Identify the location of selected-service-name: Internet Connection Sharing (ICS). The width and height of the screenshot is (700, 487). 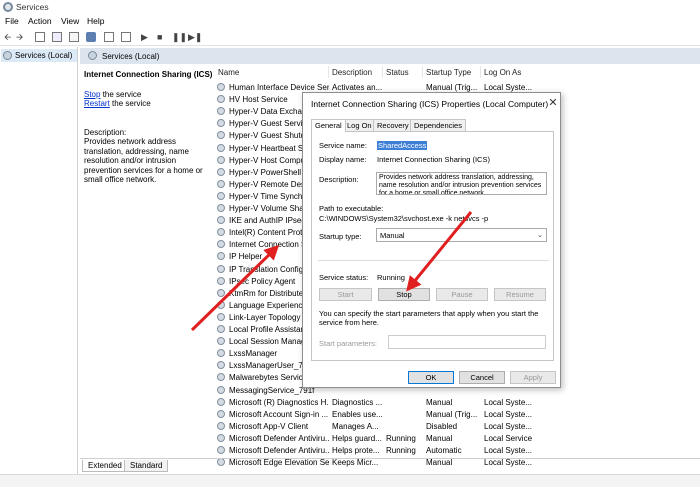
(148, 74).